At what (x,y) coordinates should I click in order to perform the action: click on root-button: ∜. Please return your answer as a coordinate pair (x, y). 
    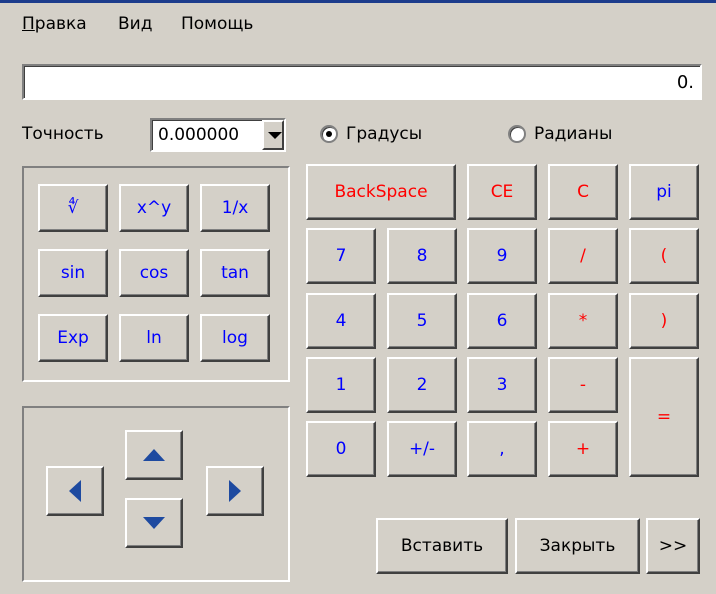
    Looking at the image, I should click on (73, 208).